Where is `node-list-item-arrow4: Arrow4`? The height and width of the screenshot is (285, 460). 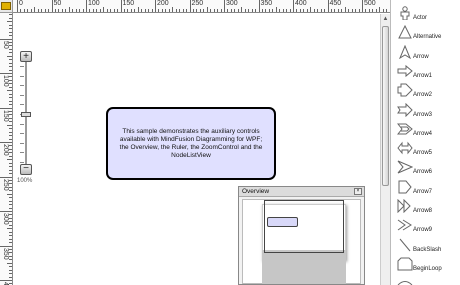
node-list-item-arrow4: Arrow4 is located at coordinates (425, 131).